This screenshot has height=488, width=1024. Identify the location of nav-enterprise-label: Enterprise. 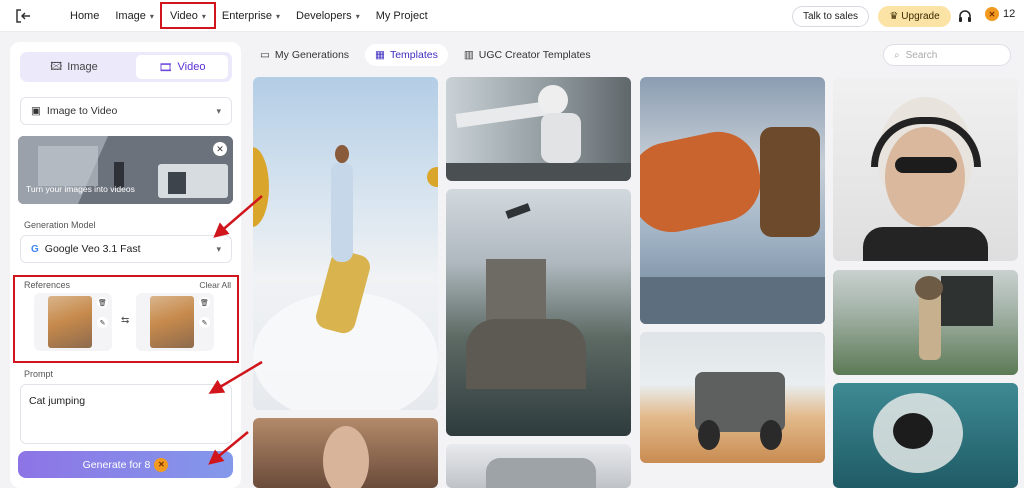
(247, 16).